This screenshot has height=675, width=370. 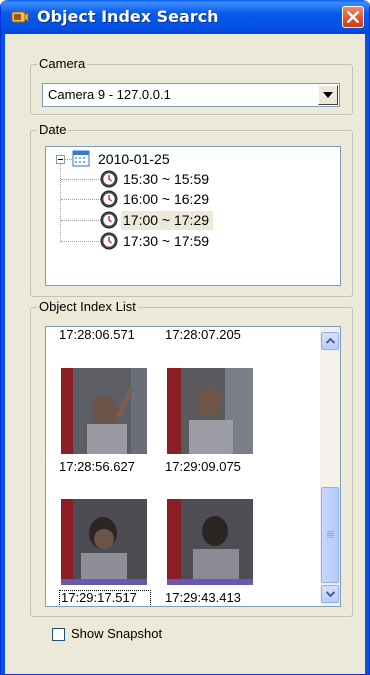 I want to click on close-icon, so click(x=353, y=17).